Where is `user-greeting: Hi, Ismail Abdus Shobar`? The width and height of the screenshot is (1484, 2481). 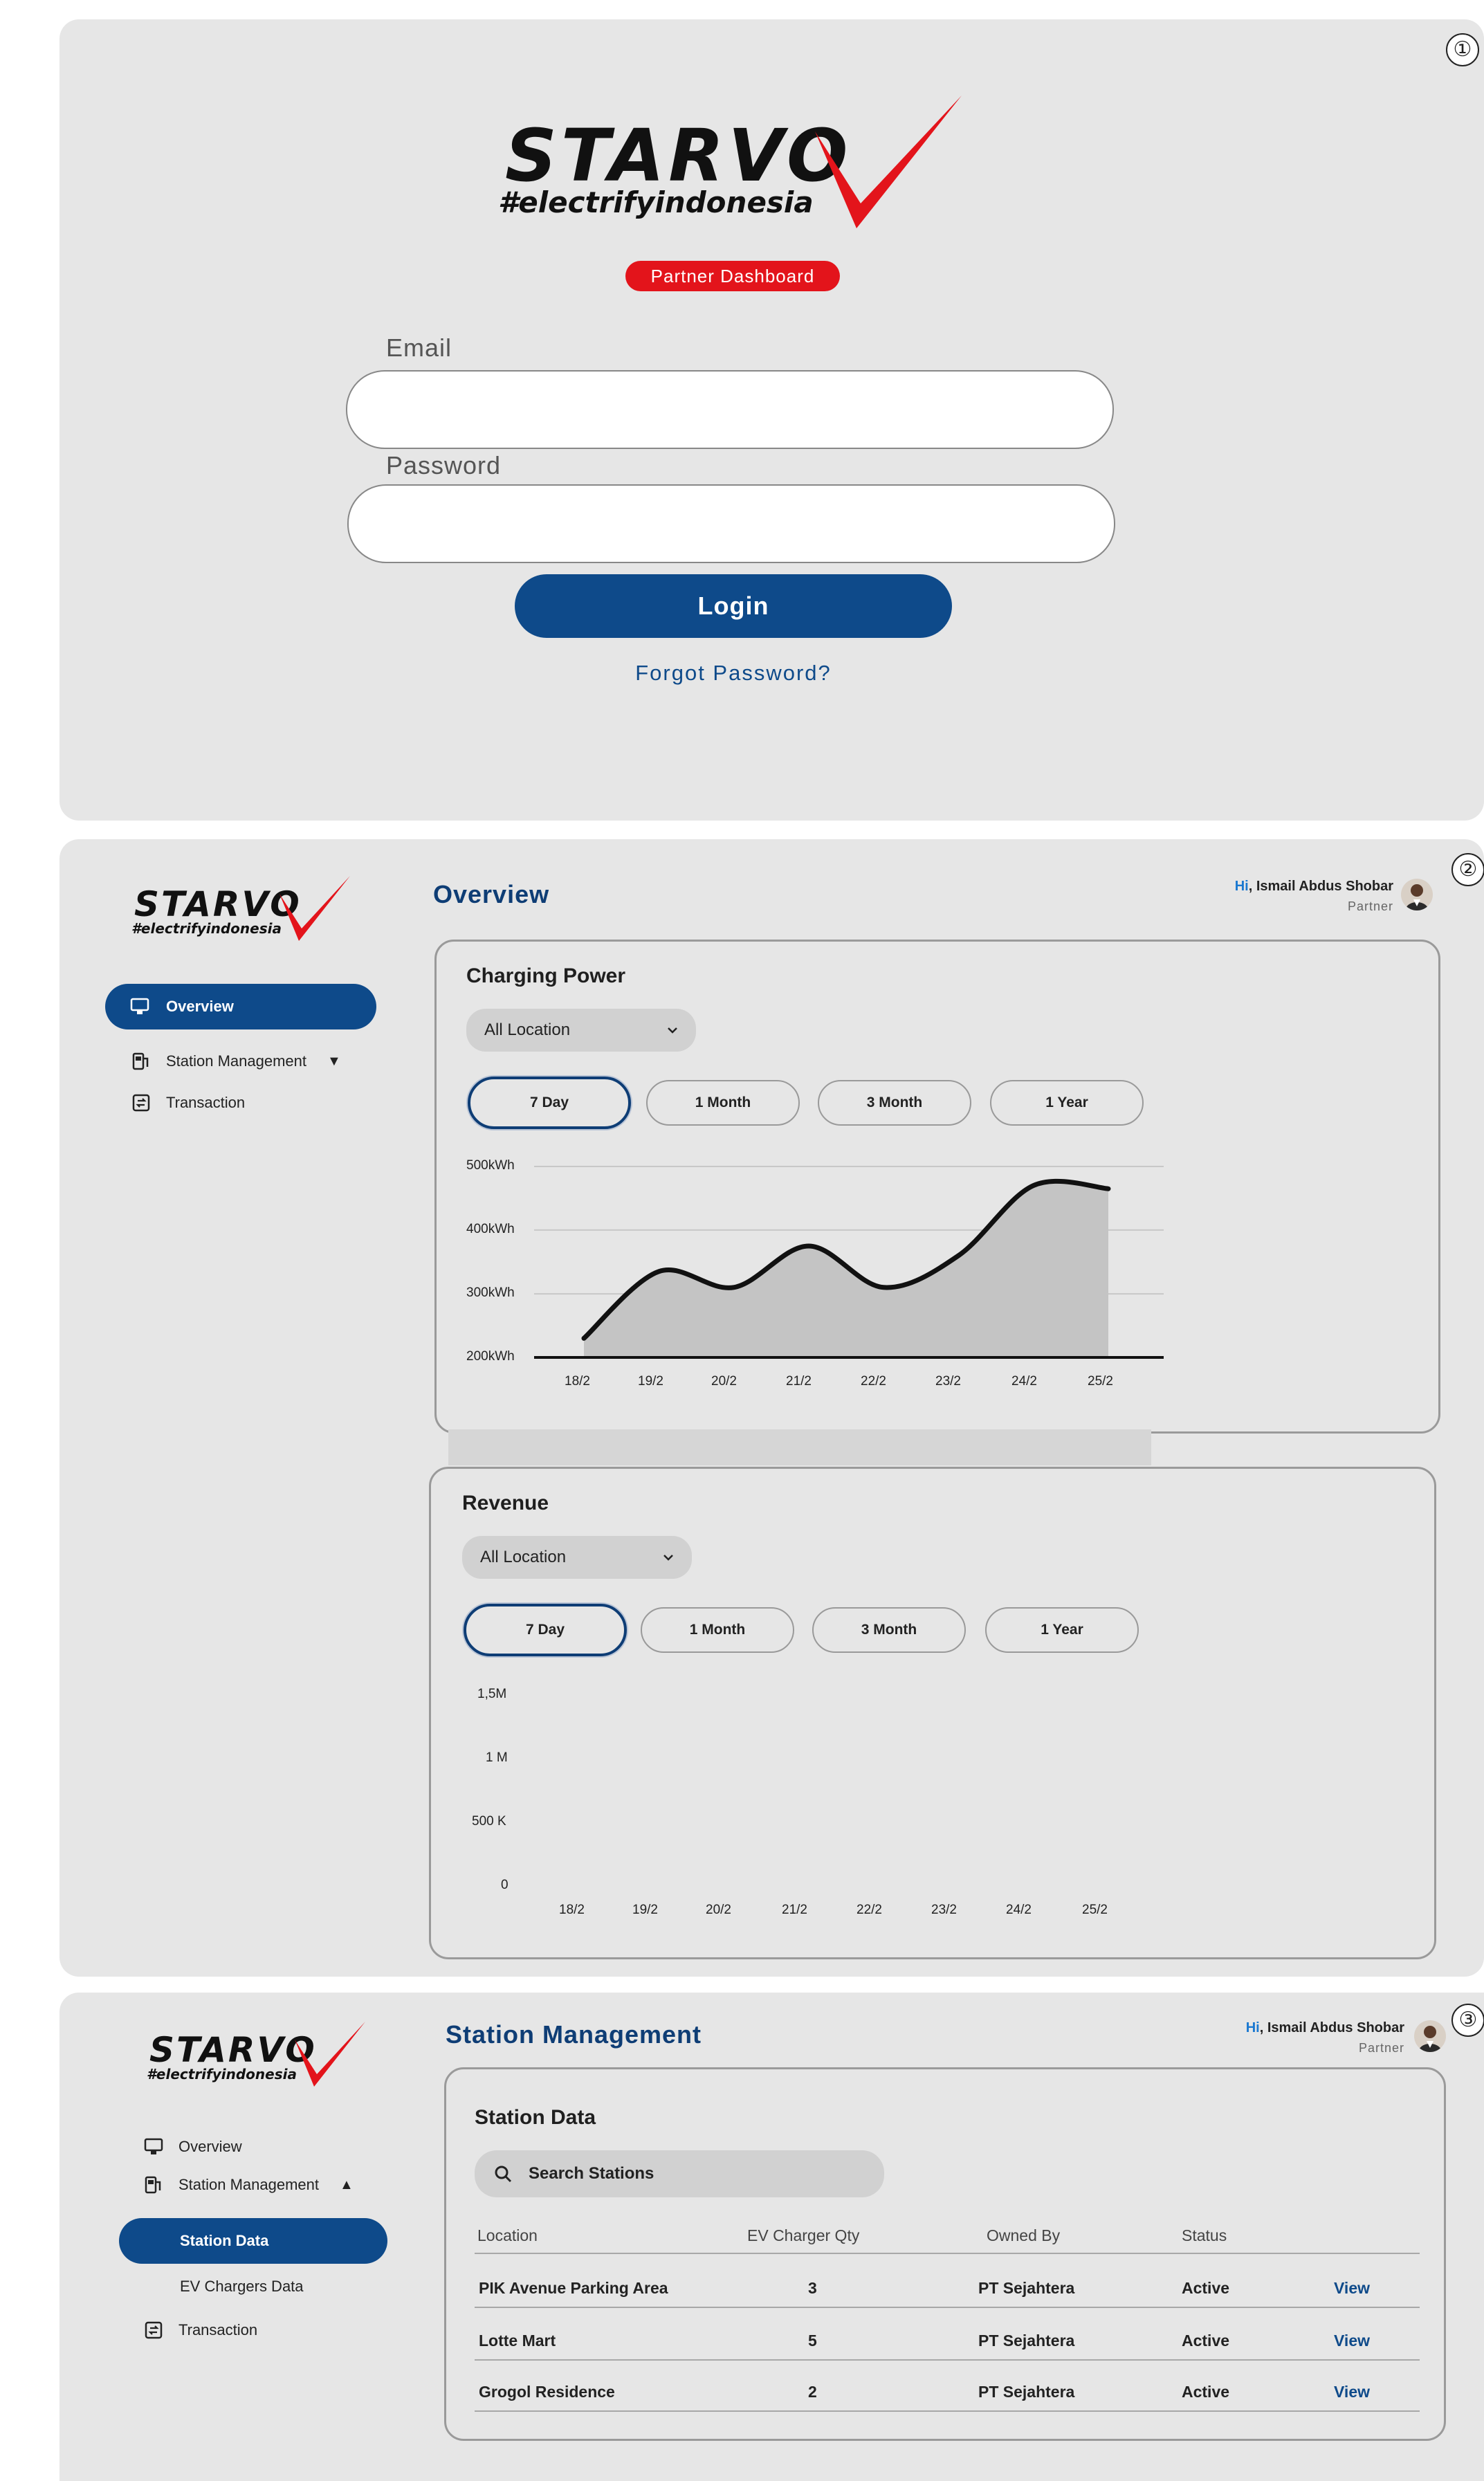
user-greeting: Hi, Ismail Abdus Shobar is located at coordinates (1261, 2028).